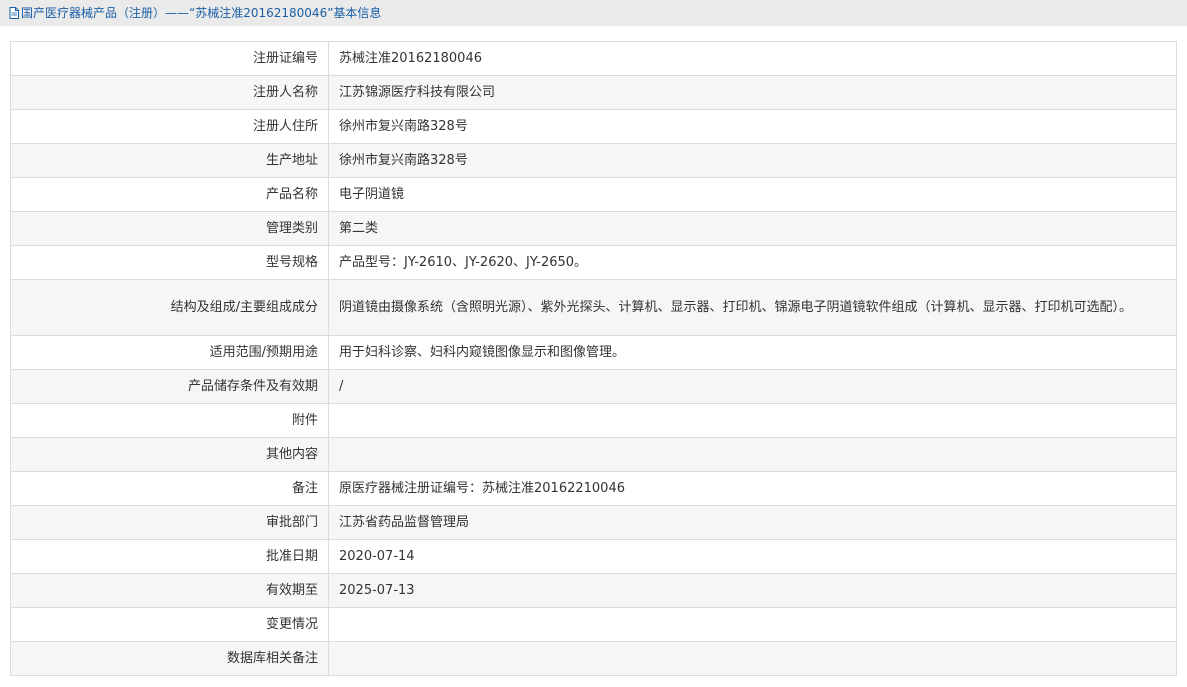 This screenshot has width=1187, height=687. Describe the element at coordinates (752, 556) in the screenshot. I see `row-value: 2020-07-14` at that location.